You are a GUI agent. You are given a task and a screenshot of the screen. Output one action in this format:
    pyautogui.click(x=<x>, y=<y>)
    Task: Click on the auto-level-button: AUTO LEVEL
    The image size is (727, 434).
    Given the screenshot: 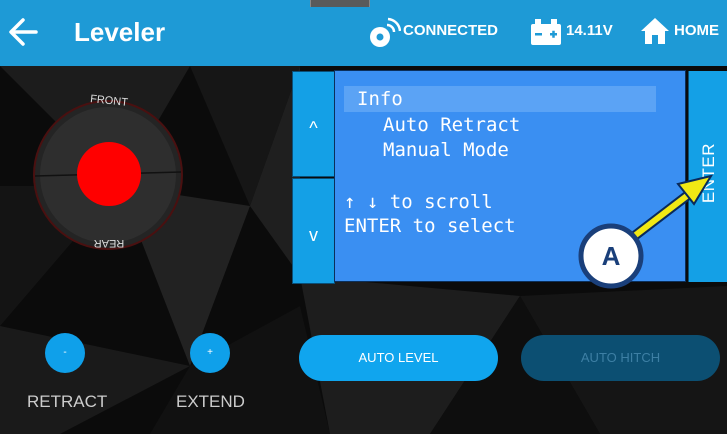 What is the action you would take?
    pyautogui.click(x=398, y=358)
    